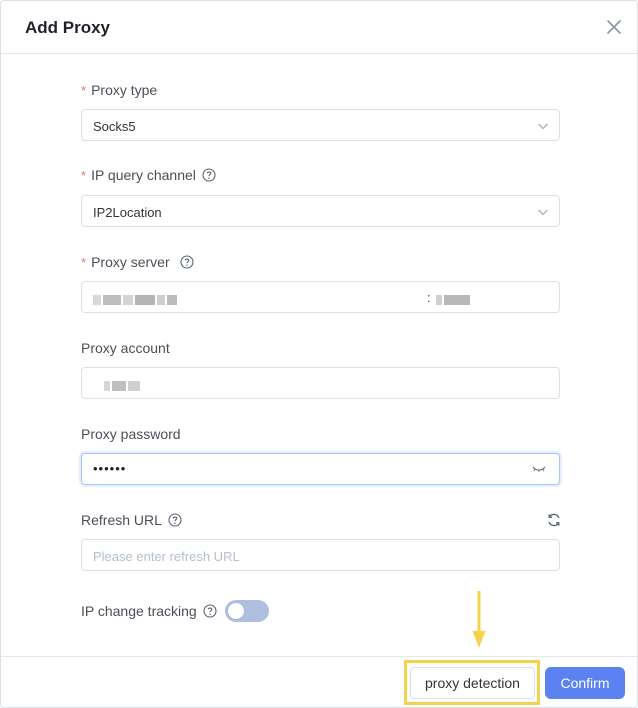  I want to click on close-icon, so click(614, 27).